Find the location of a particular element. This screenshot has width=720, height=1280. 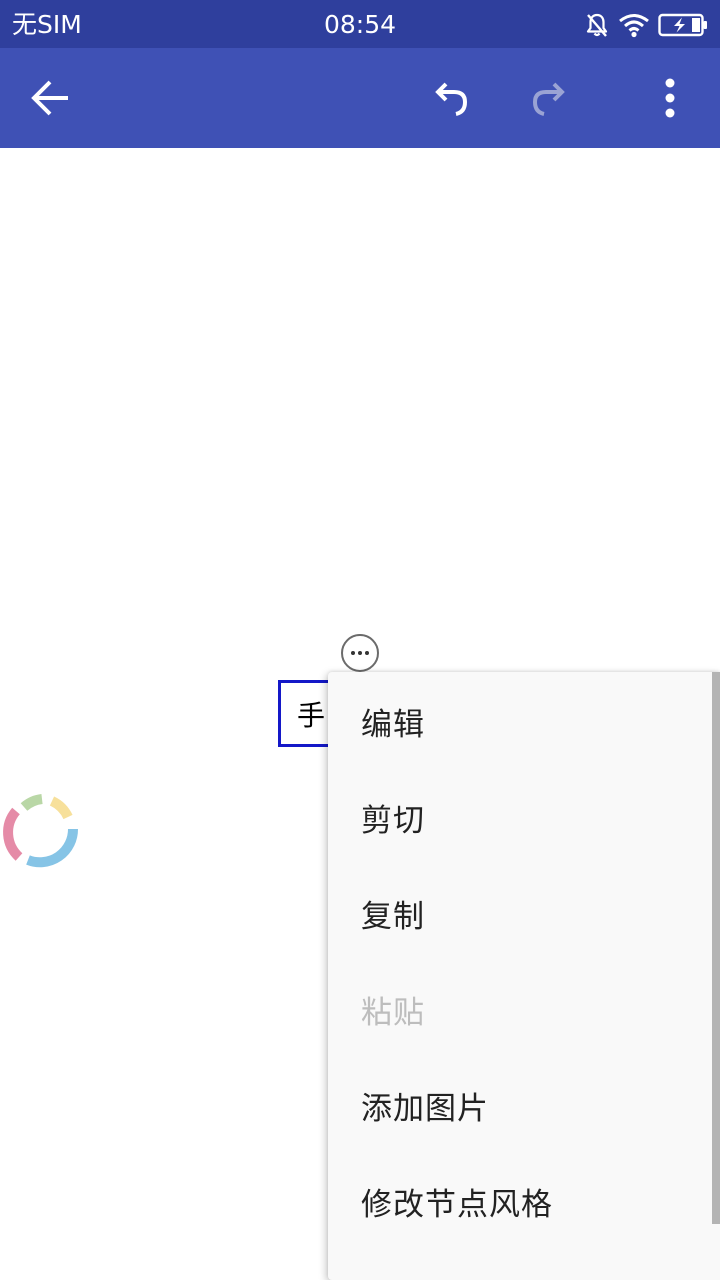

menu-item-change-node-style: 修改节点风格 is located at coordinates (518, 1201).